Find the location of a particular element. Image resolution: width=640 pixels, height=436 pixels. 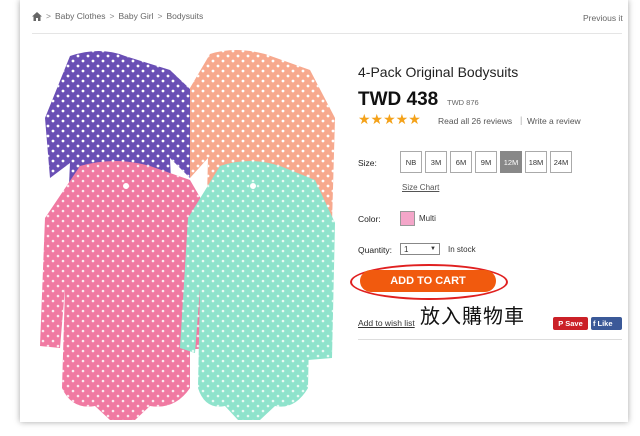

facebook-label: Like is located at coordinates (605, 323).